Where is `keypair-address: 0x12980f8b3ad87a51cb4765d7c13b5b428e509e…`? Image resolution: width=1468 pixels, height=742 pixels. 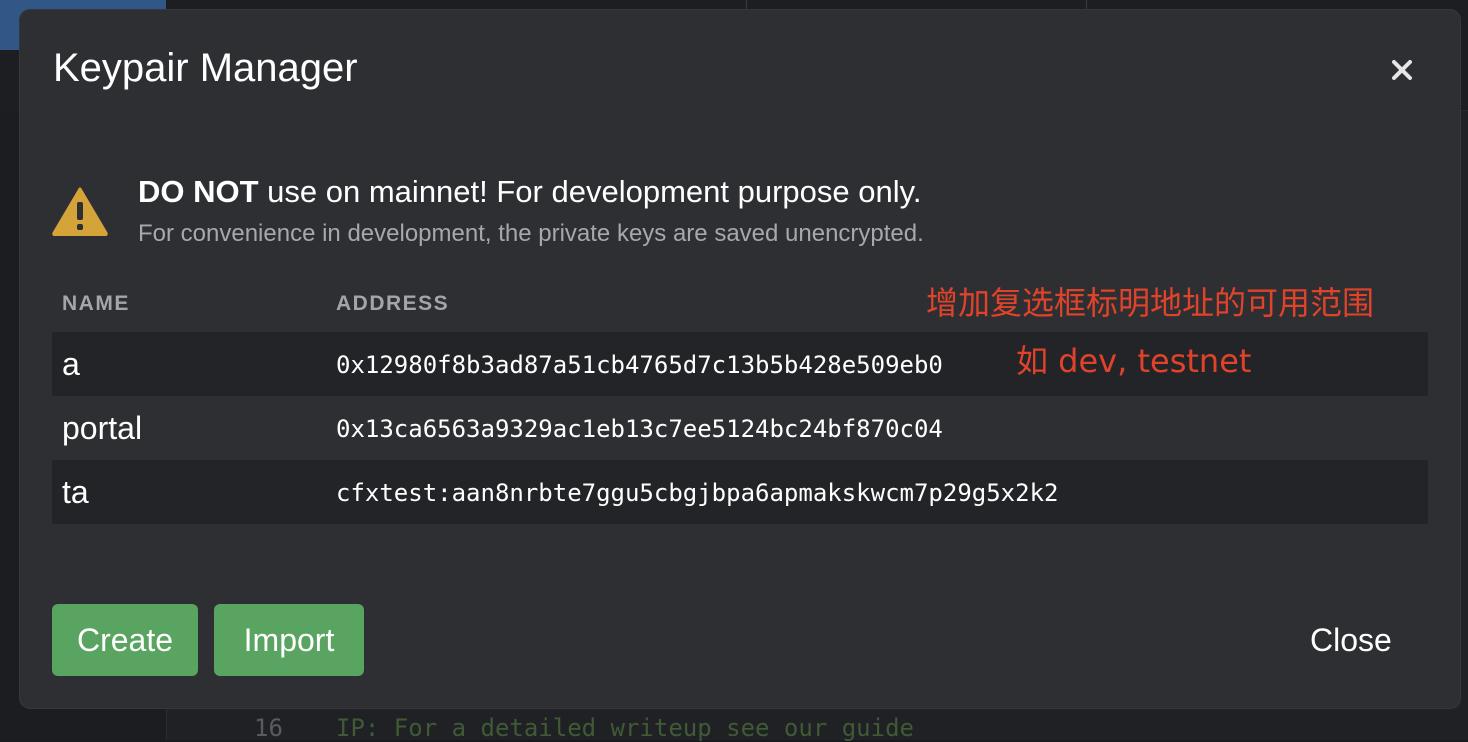 keypair-address: 0x12980f8b3ad87a51cb4765d7c13b5b428e509e… is located at coordinates (639, 365).